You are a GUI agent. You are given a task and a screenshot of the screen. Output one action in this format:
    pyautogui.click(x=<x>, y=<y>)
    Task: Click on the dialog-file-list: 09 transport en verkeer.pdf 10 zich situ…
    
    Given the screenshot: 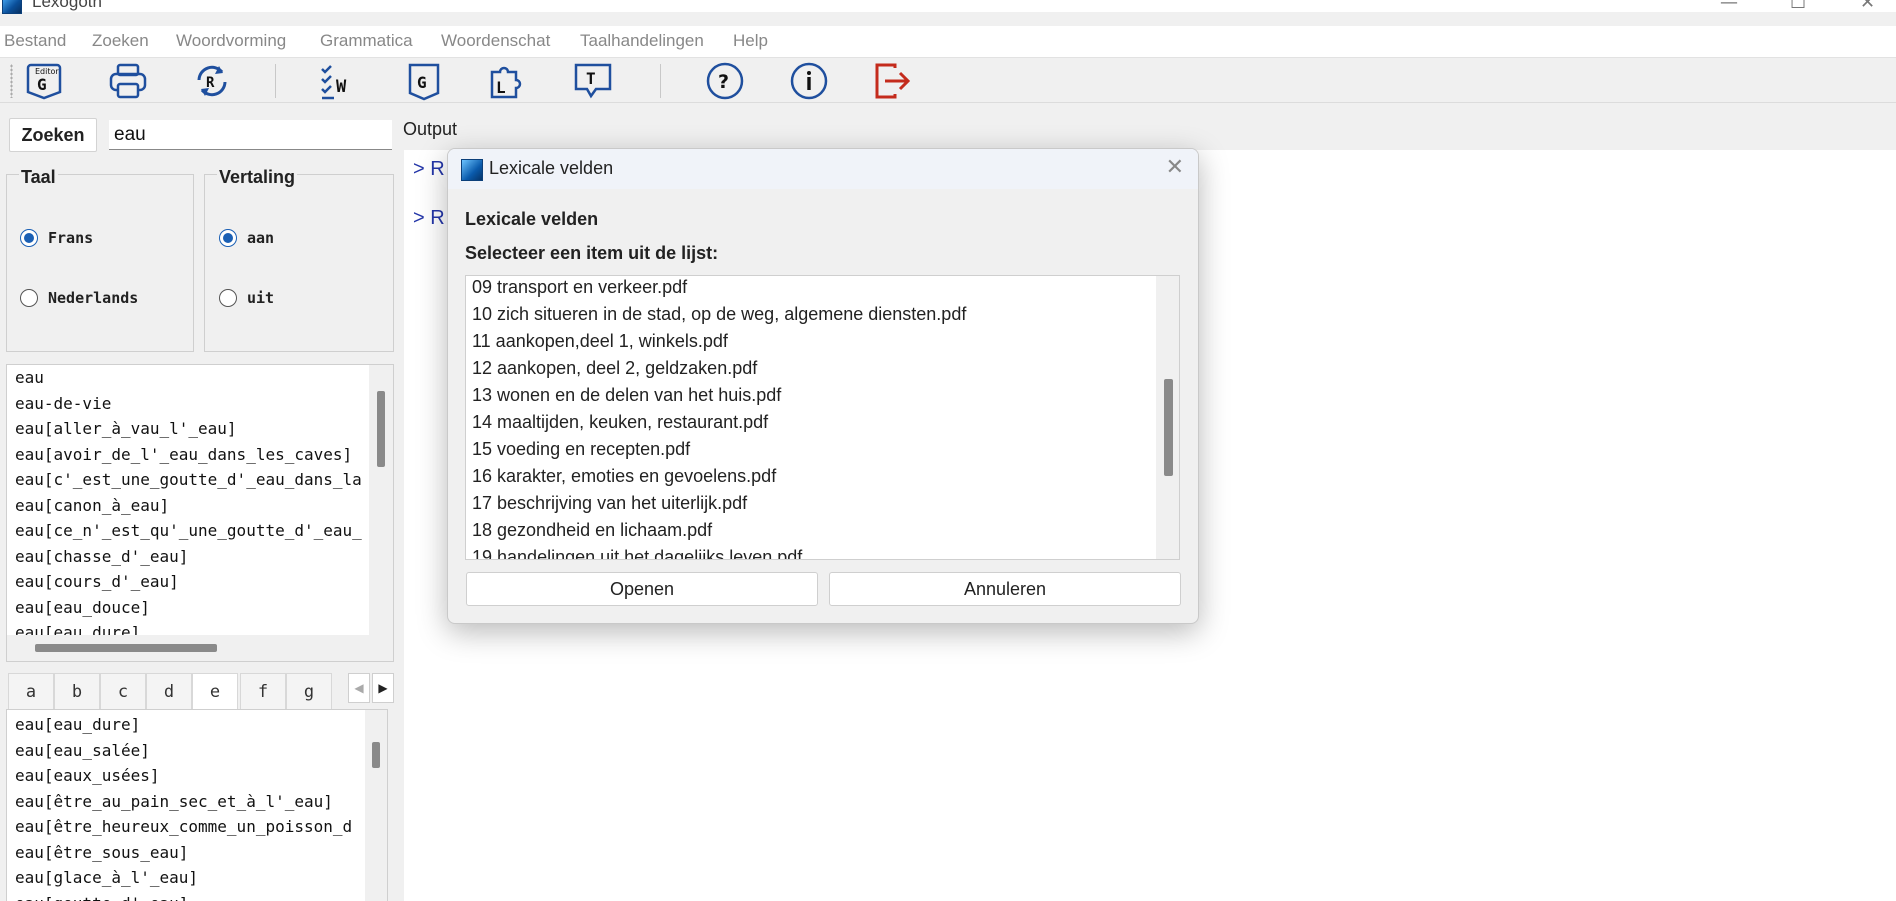 What is the action you would take?
    pyautogui.click(x=822, y=417)
    